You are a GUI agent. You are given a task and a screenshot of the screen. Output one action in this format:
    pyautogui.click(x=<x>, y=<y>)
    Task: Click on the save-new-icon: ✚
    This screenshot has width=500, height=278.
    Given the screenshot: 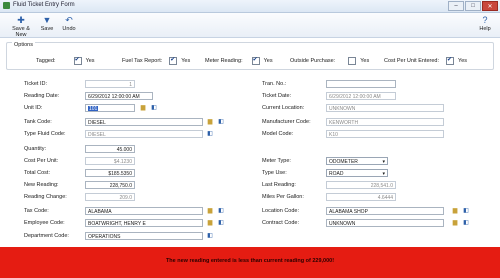 What is the action you would take?
    pyautogui.click(x=21, y=20)
    